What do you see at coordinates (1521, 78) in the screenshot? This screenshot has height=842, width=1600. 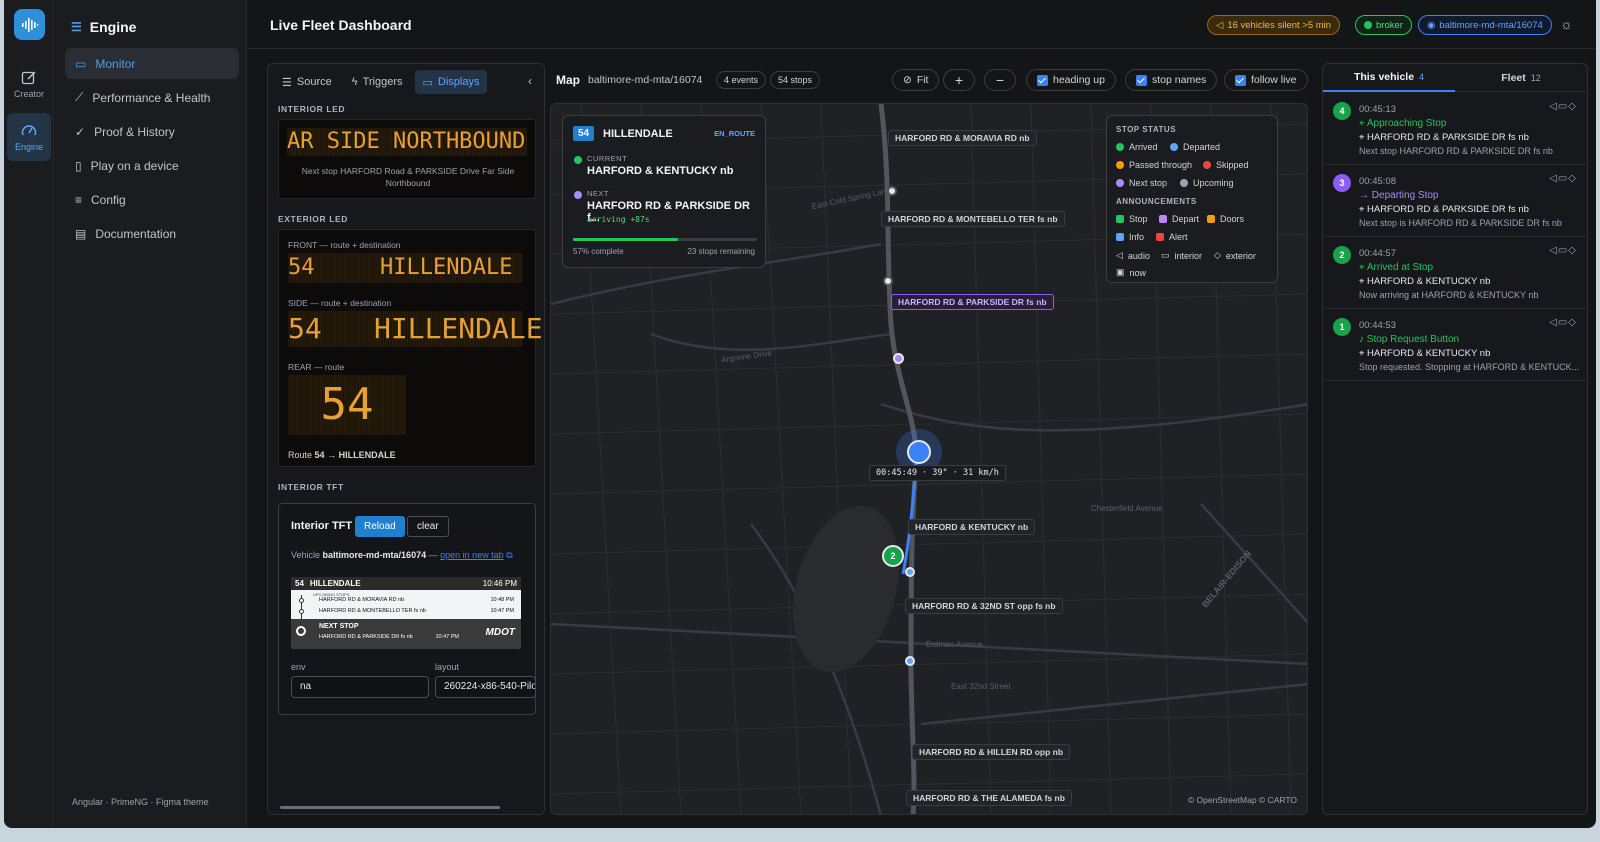 I see `tab-fleet: Fleet 12` at bounding box center [1521, 78].